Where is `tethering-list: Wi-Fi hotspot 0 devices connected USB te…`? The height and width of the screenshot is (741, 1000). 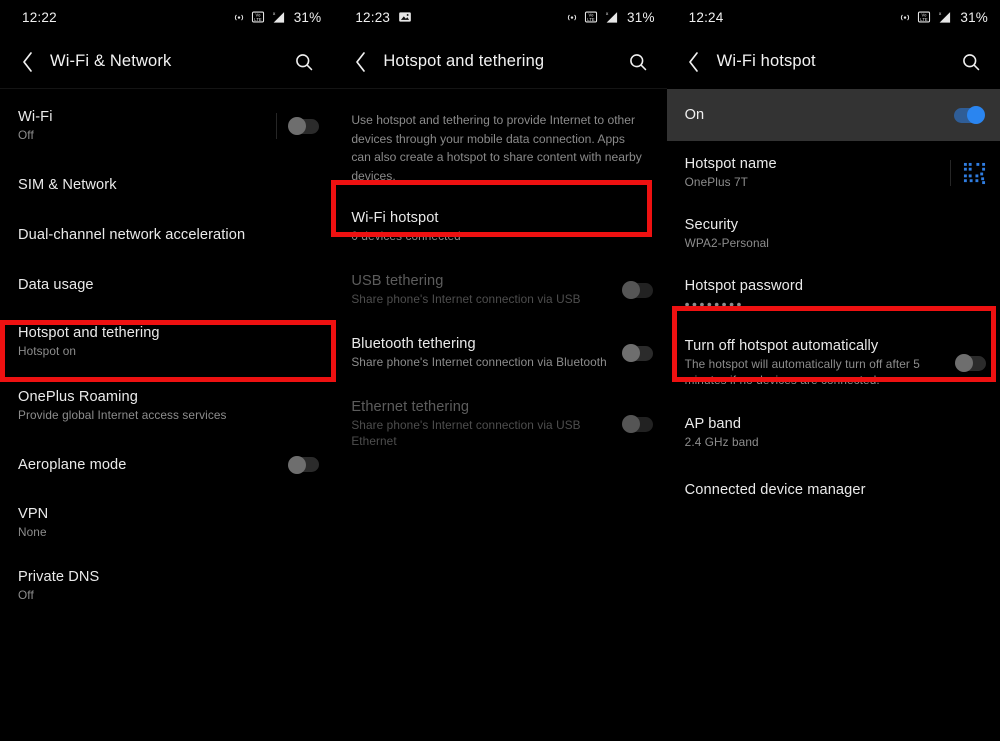 tethering-list: Wi-Fi hotspot 0 devices connected USB te… is located at coordinates (499, 330).